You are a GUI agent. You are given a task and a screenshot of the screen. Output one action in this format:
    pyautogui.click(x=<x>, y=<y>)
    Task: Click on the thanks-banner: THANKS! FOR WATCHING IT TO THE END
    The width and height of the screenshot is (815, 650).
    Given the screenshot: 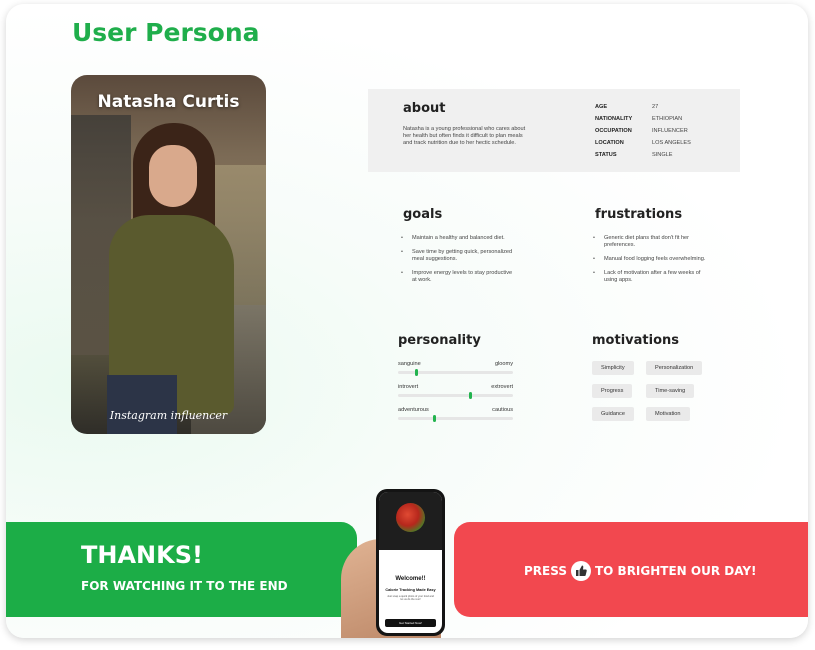 What is the action you would take?
    pyautogui.click(x=181, y=569)
    